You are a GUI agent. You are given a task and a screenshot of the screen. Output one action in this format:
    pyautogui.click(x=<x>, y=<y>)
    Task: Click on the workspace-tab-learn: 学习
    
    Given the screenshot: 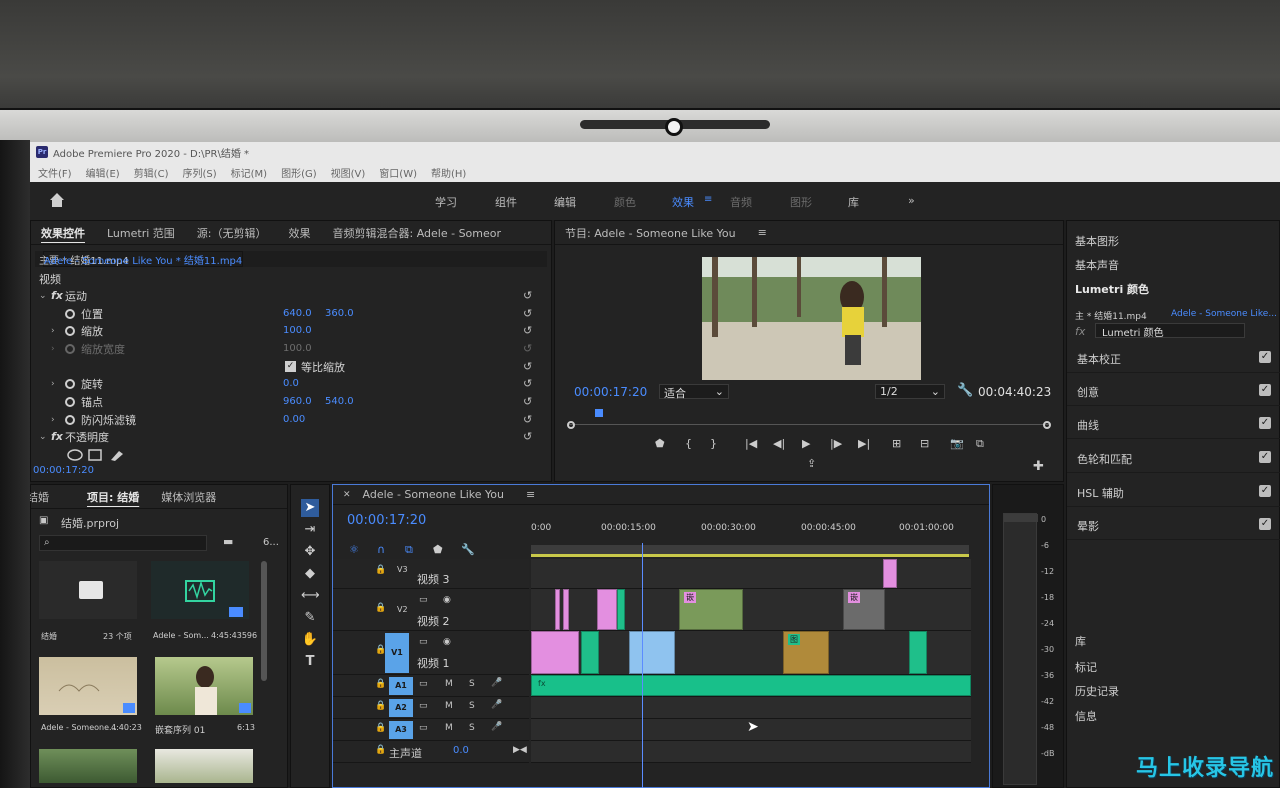 What is the action you would take?
    pyautogui.click(x=446, y=202)
    